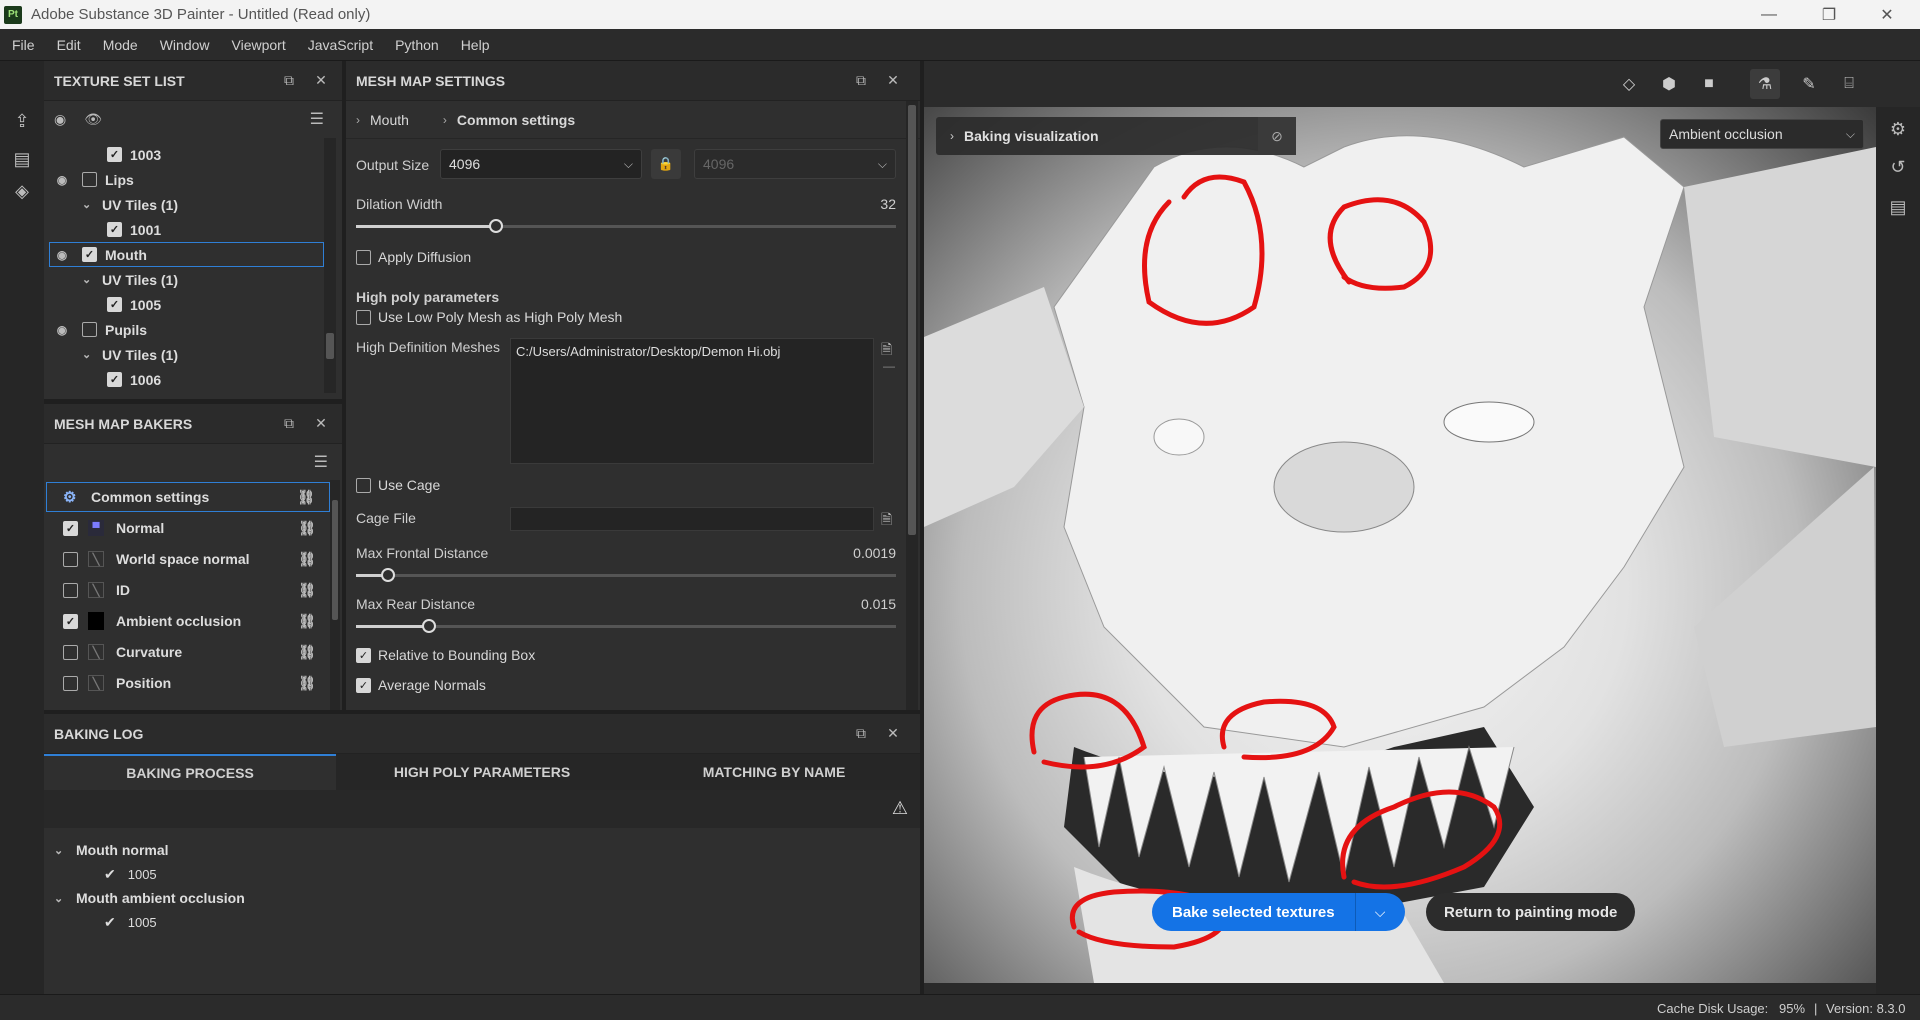 The height and width of the screenshot is (1020, 1920). I want to click on menu-python: Python, so click(417, 45).